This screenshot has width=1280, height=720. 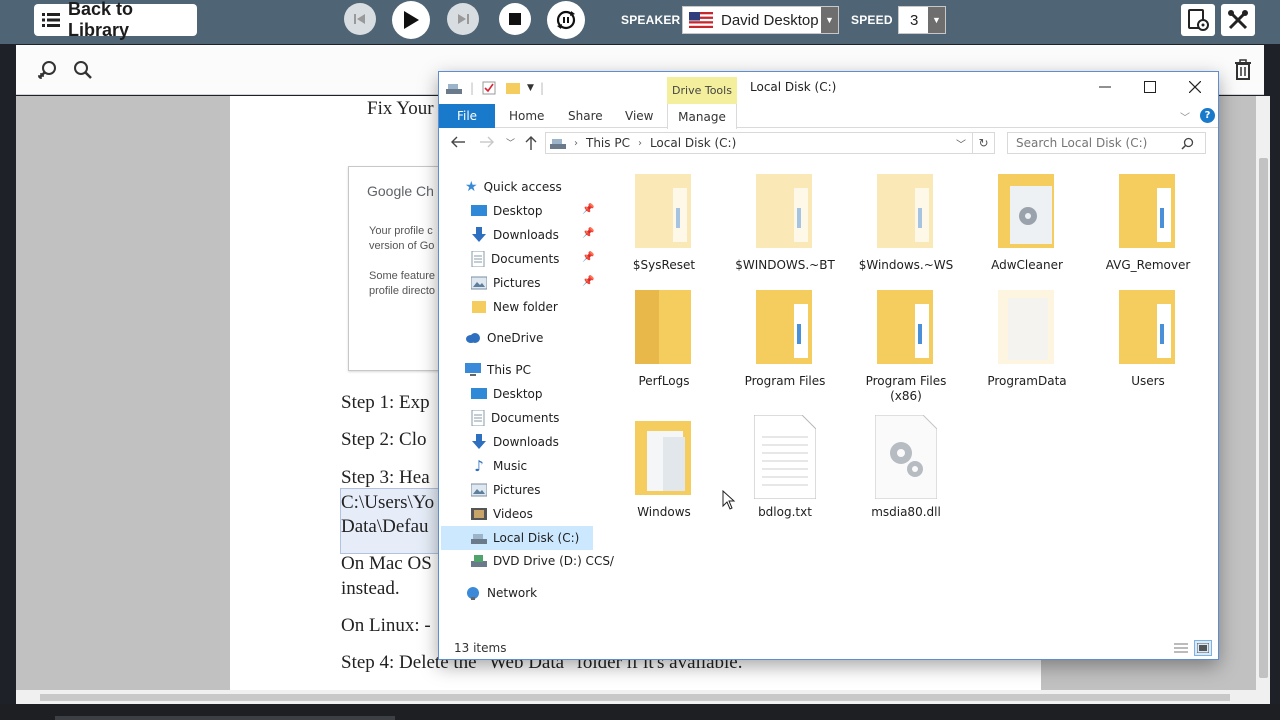 What do you see at coordinates (507, 394) in the screenshot?
I see `nav-pc-desktop: Desktop` at bounding box center [507, 394].